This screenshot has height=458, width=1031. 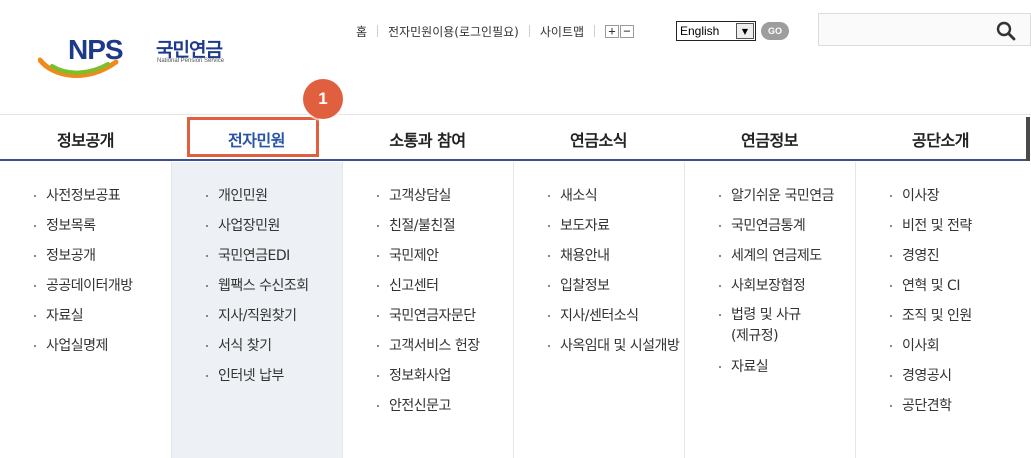 I want to click on submenu-item: 국민연금EDI, so click(x=257, y=256).